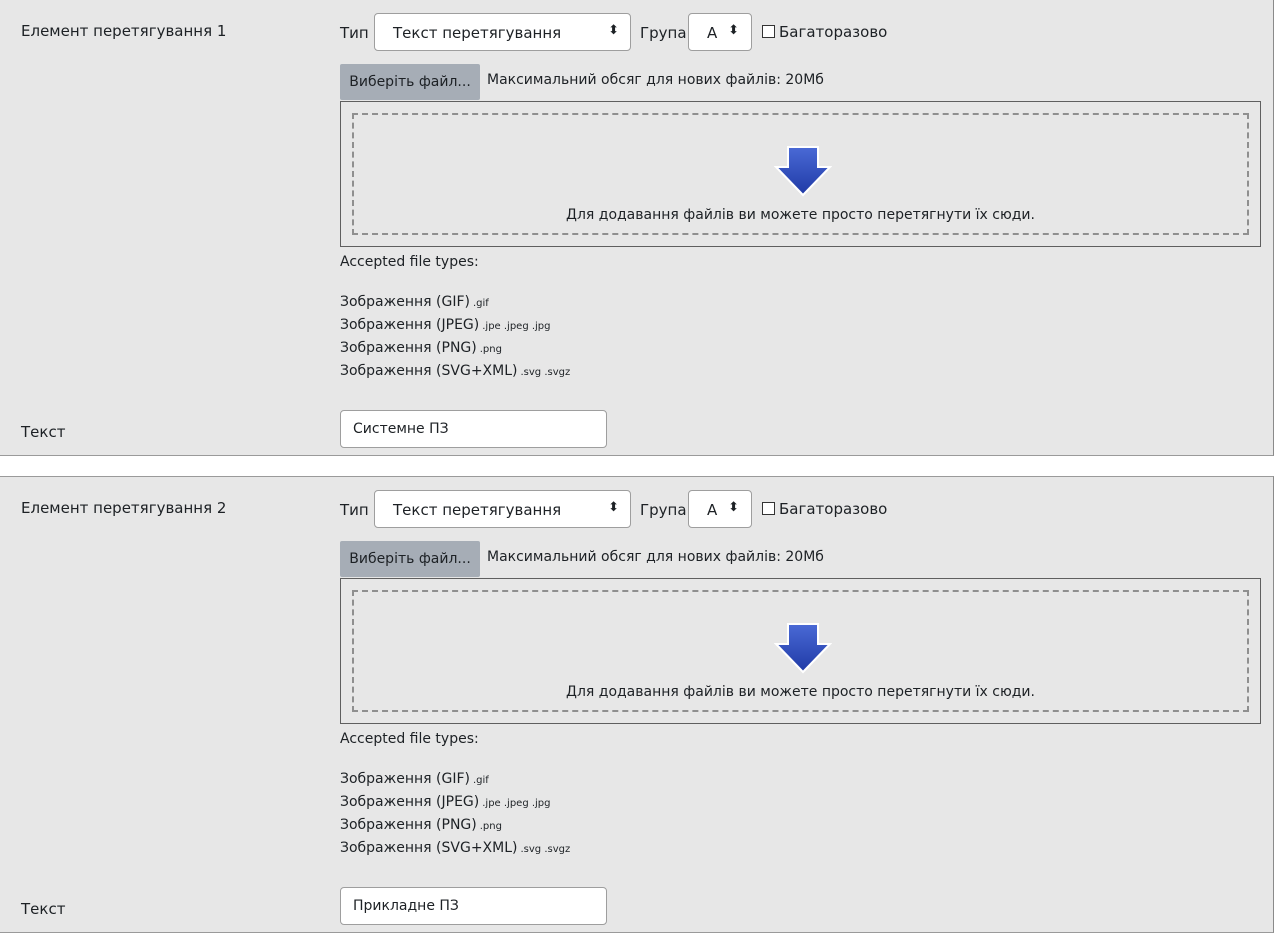 The image size is (1274, 933). Describe the element at coordinates (124, 508) in the screenshot. I see `drag-item-title: Елемент перетягування 2` at that location.